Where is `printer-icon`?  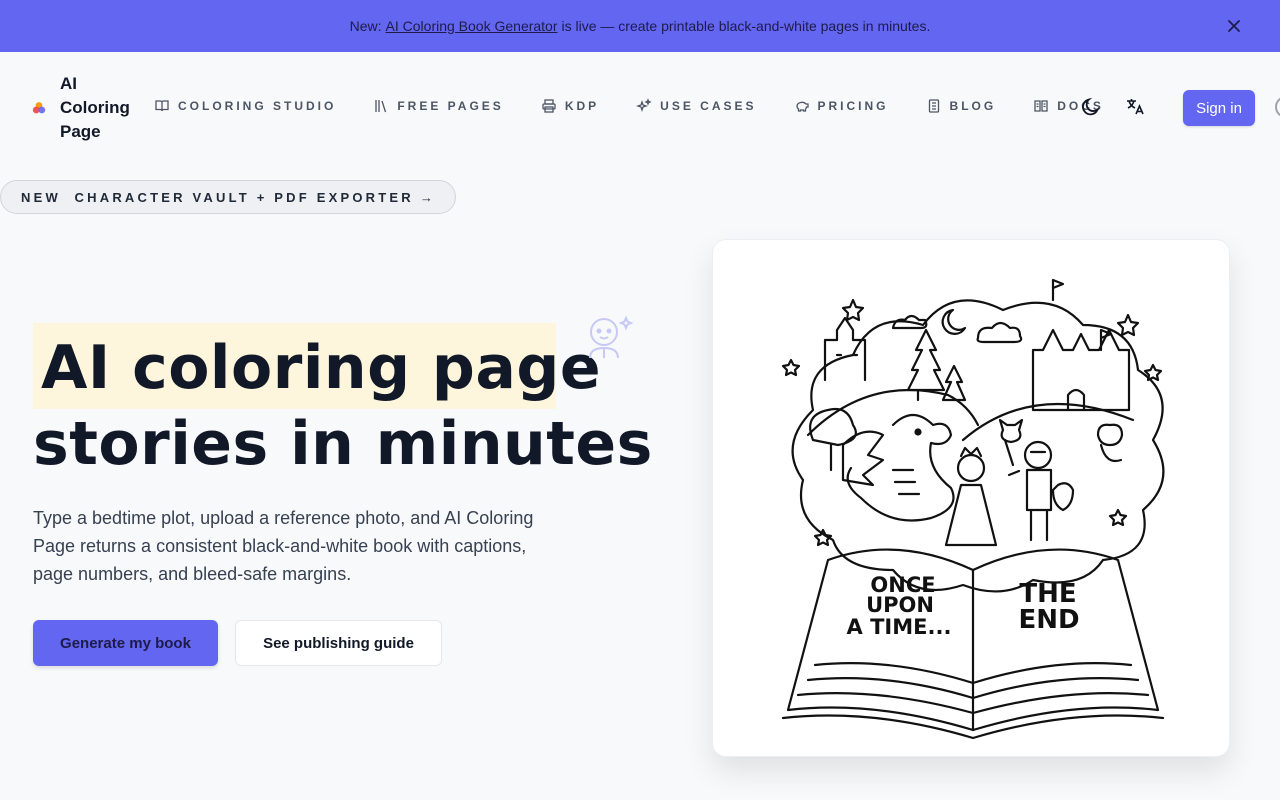
printer-icon is located at coordinates (549, 106).